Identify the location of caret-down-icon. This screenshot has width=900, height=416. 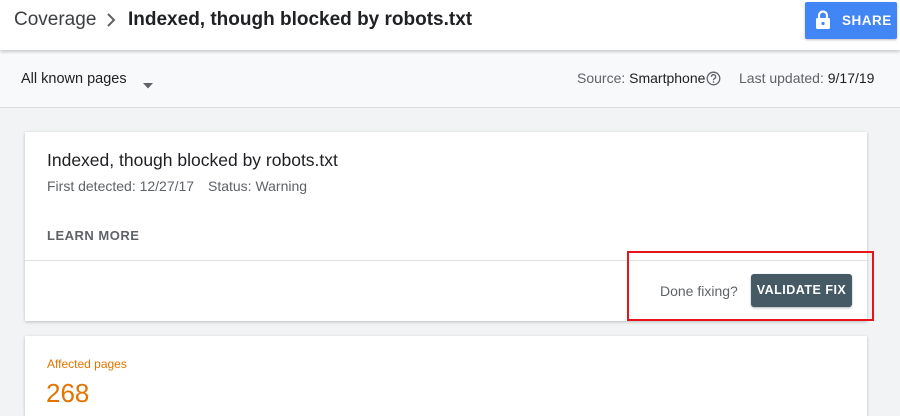
(148, 82).